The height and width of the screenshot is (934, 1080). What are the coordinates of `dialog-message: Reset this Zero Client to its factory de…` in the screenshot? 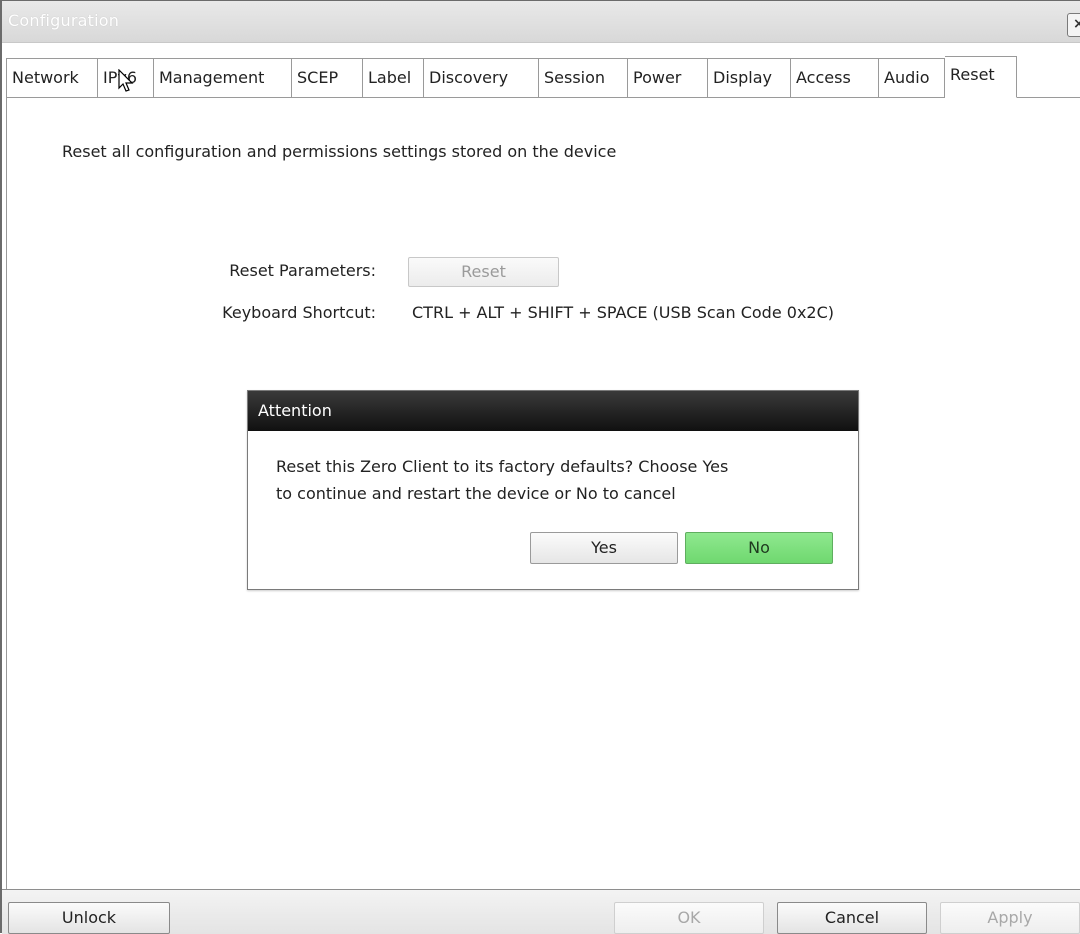 It's located at (561, 480).